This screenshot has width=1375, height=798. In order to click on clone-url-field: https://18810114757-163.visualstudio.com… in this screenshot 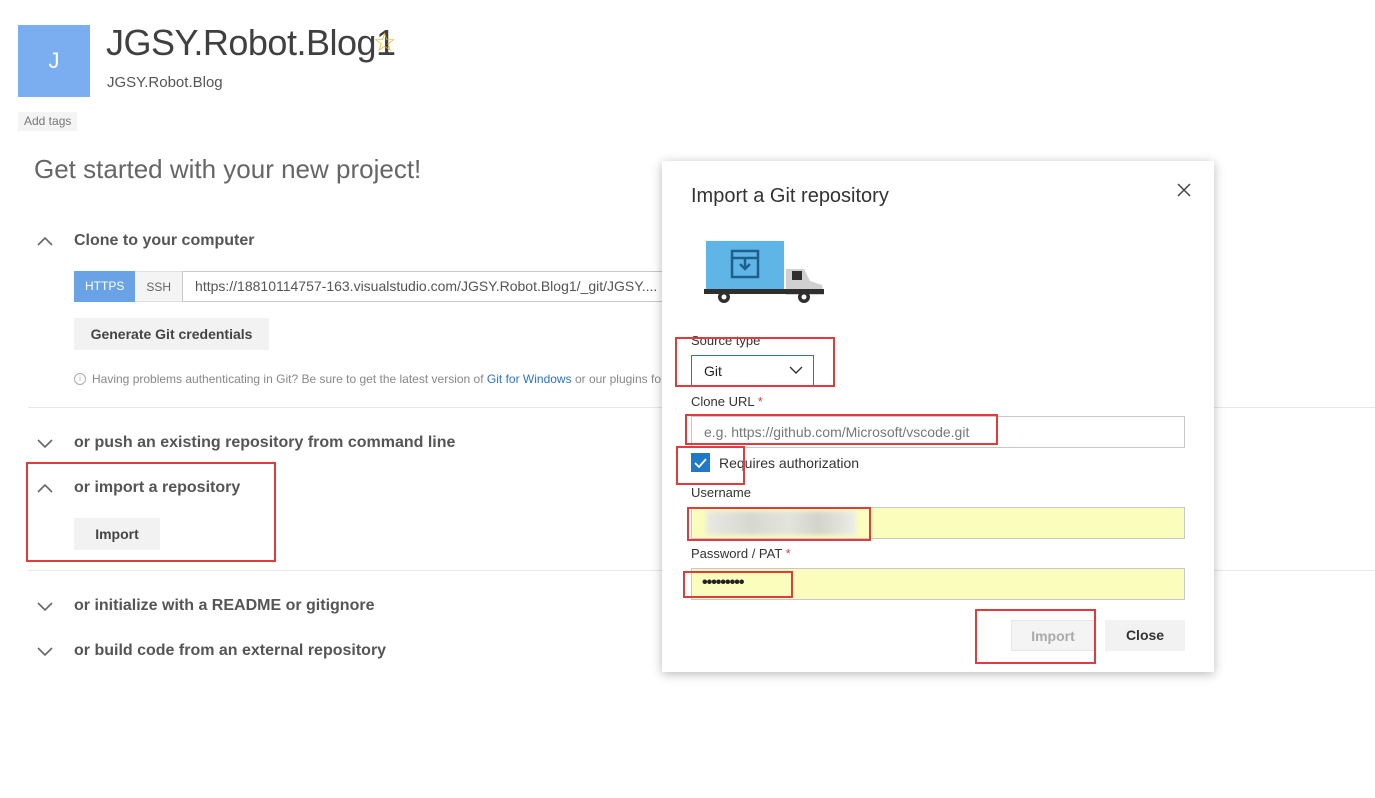, I will do `click(427, 286)`.